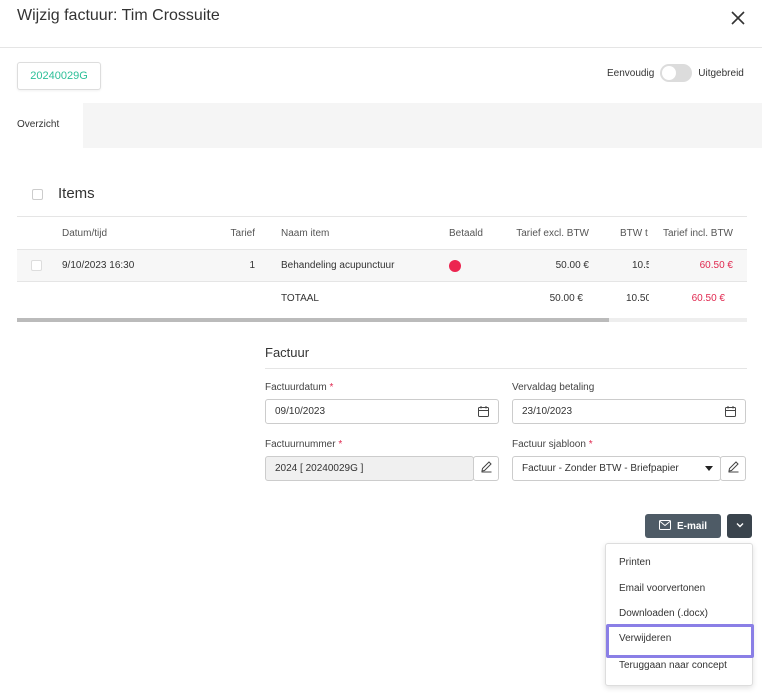  I want to click on close-icon, so click(738, 18).